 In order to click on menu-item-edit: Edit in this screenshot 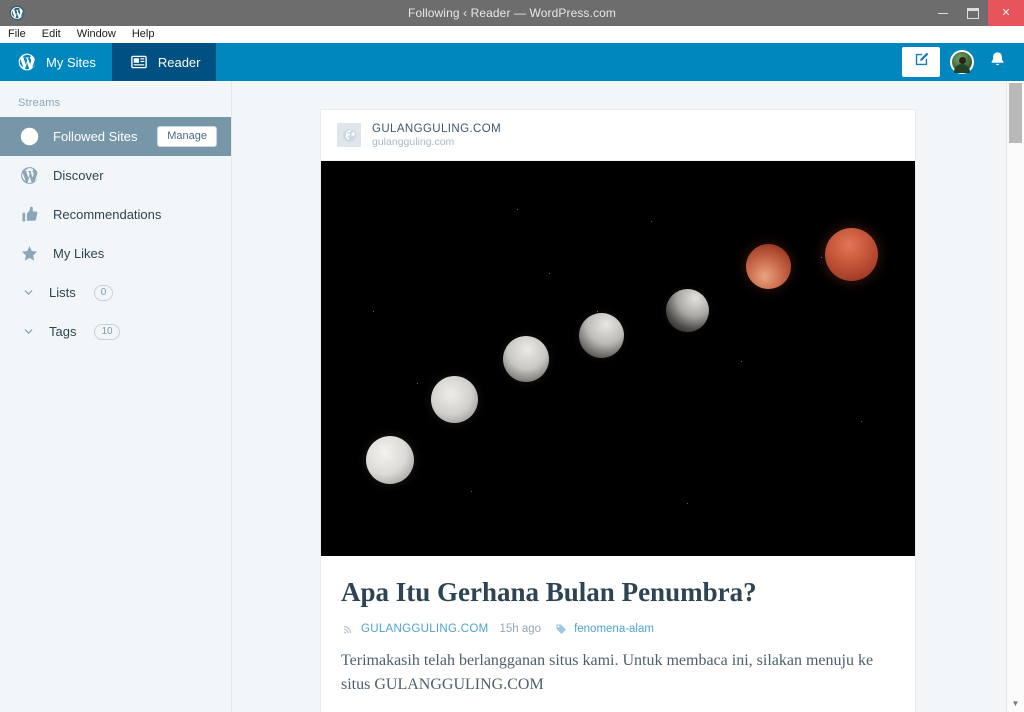, I will do `click(51, 34)`.